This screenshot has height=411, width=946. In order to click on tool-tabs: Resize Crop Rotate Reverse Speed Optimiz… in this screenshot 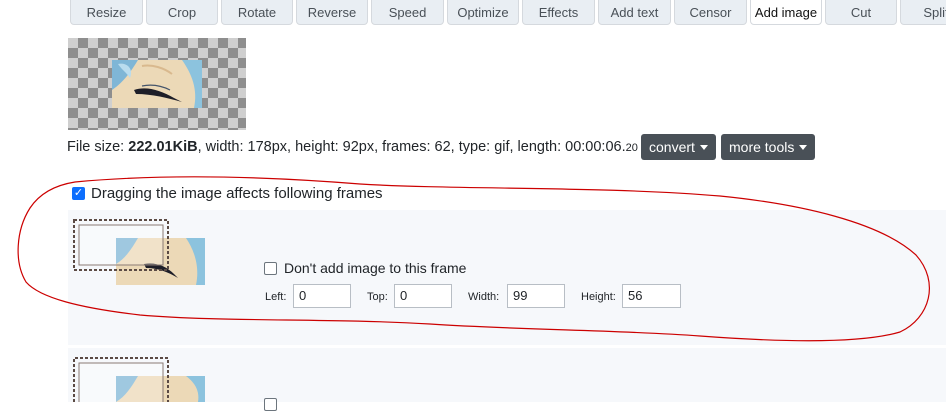, I will do `click(473, 13)`.